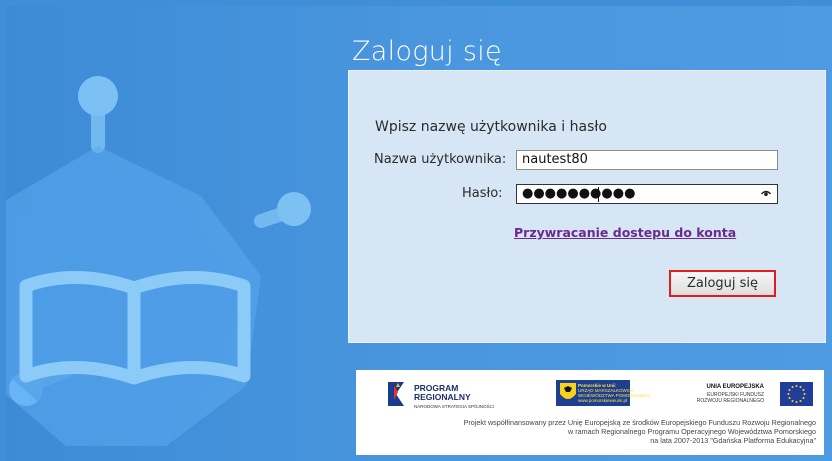 This screenshot has height=461, width=832. I want to click on login-prompt: Wpisz nazwę użytkownika i hasło, so click(491, 127).